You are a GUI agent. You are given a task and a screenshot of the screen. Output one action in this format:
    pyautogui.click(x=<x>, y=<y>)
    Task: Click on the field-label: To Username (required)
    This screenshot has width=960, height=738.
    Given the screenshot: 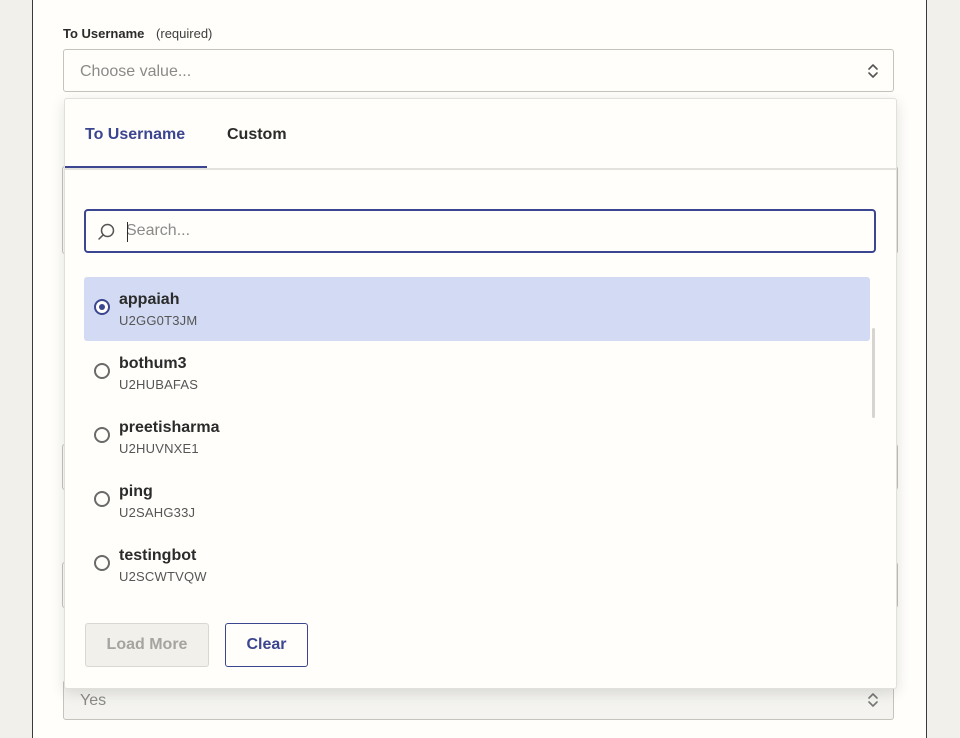 What is the action you would take?
    pyautogui.click(x=137, y=33)
    